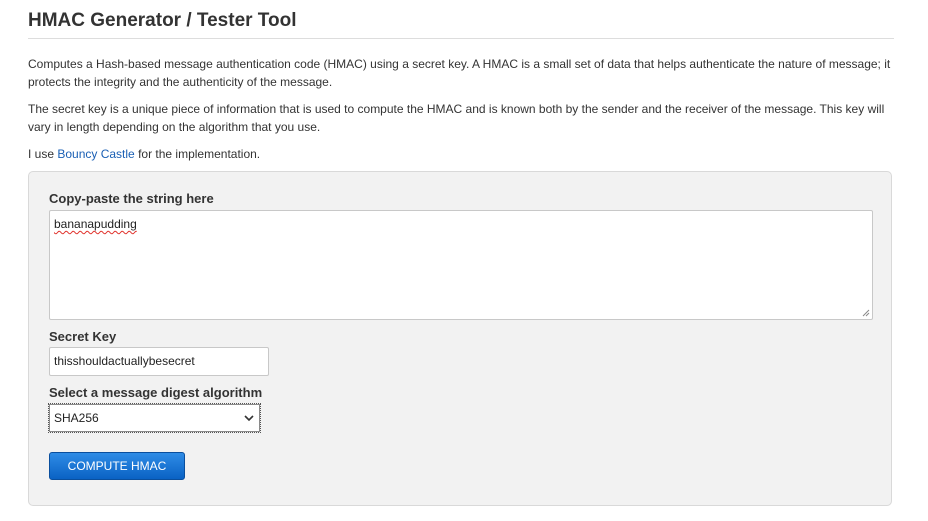 This screenshot has width=928, height=521. Describe the element at coordinates (131, 198) in the screenshot. I see `input-string-label: Copy-paste the string here` at that location.